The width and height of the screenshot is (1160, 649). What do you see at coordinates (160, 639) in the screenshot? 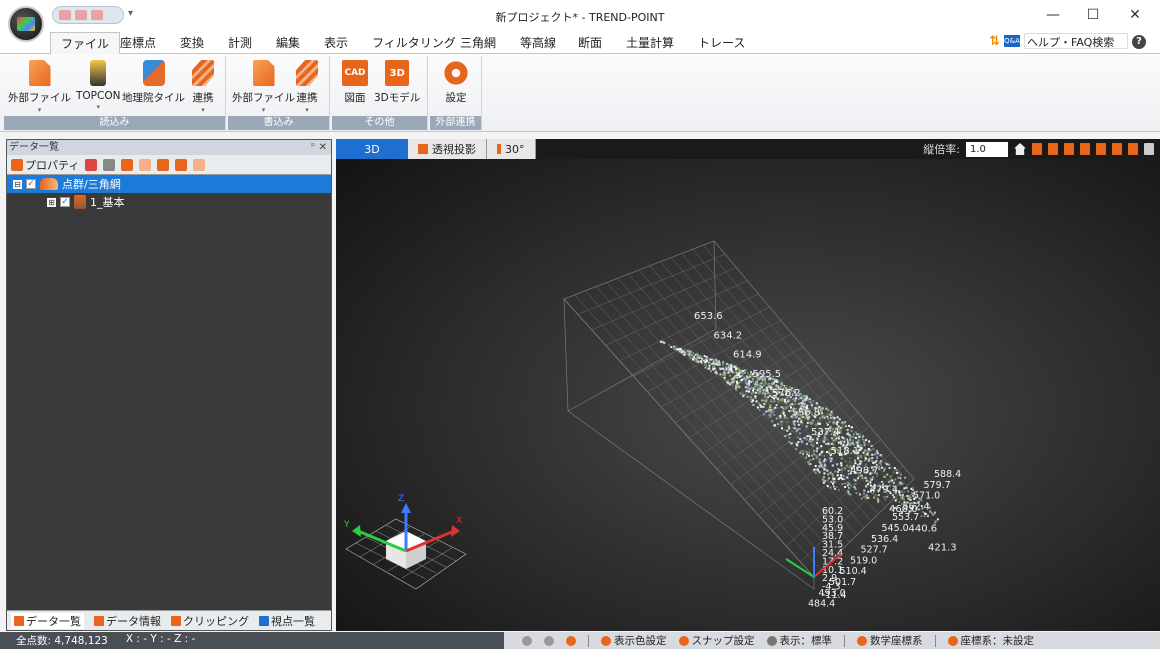
I see `cursor-coords: X : - Y : - Z : -` at bounding box center [160, 639].